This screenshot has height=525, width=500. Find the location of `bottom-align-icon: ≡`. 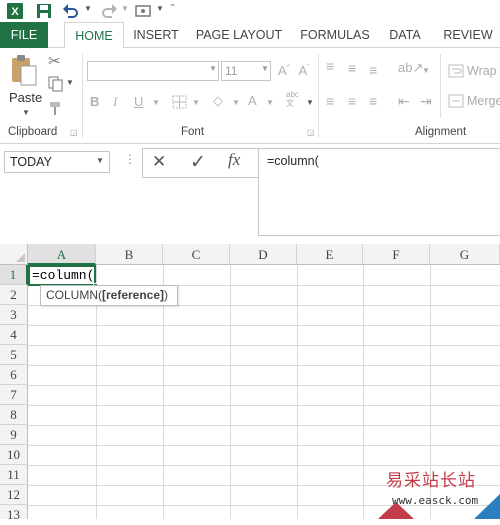

bottom-align-icon: ≡ is located at coordinates (373, 70).